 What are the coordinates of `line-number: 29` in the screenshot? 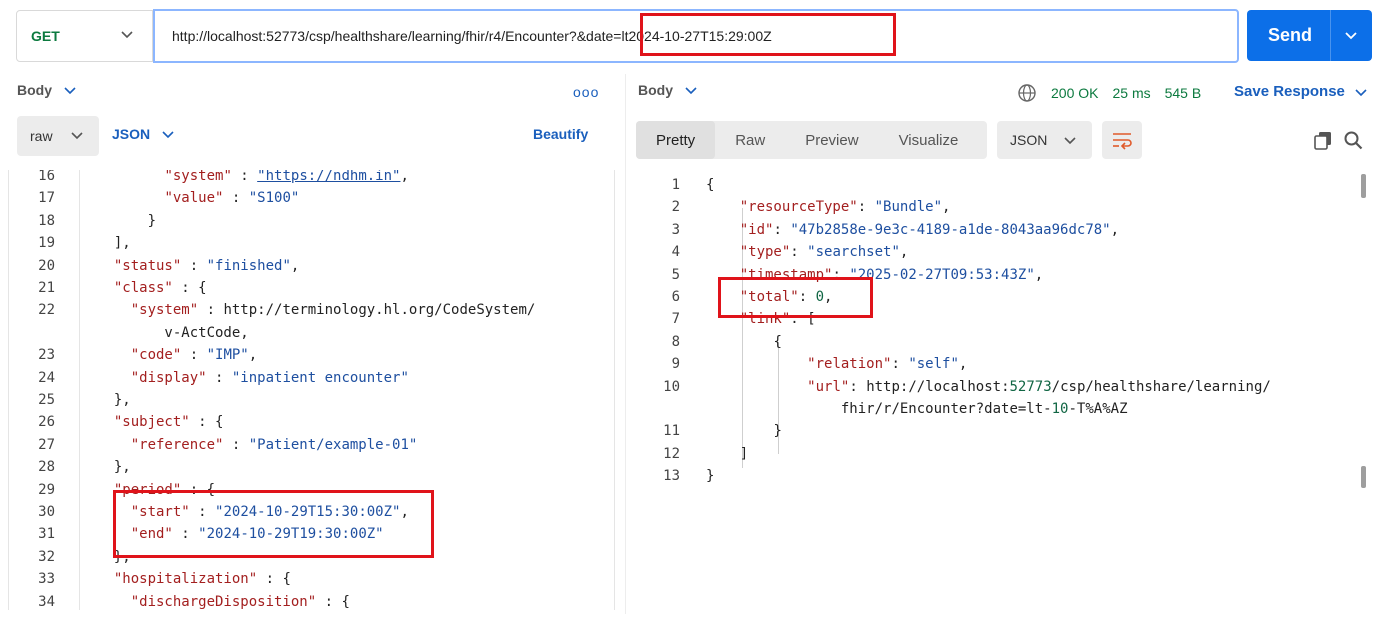 It's located at (46, 489).